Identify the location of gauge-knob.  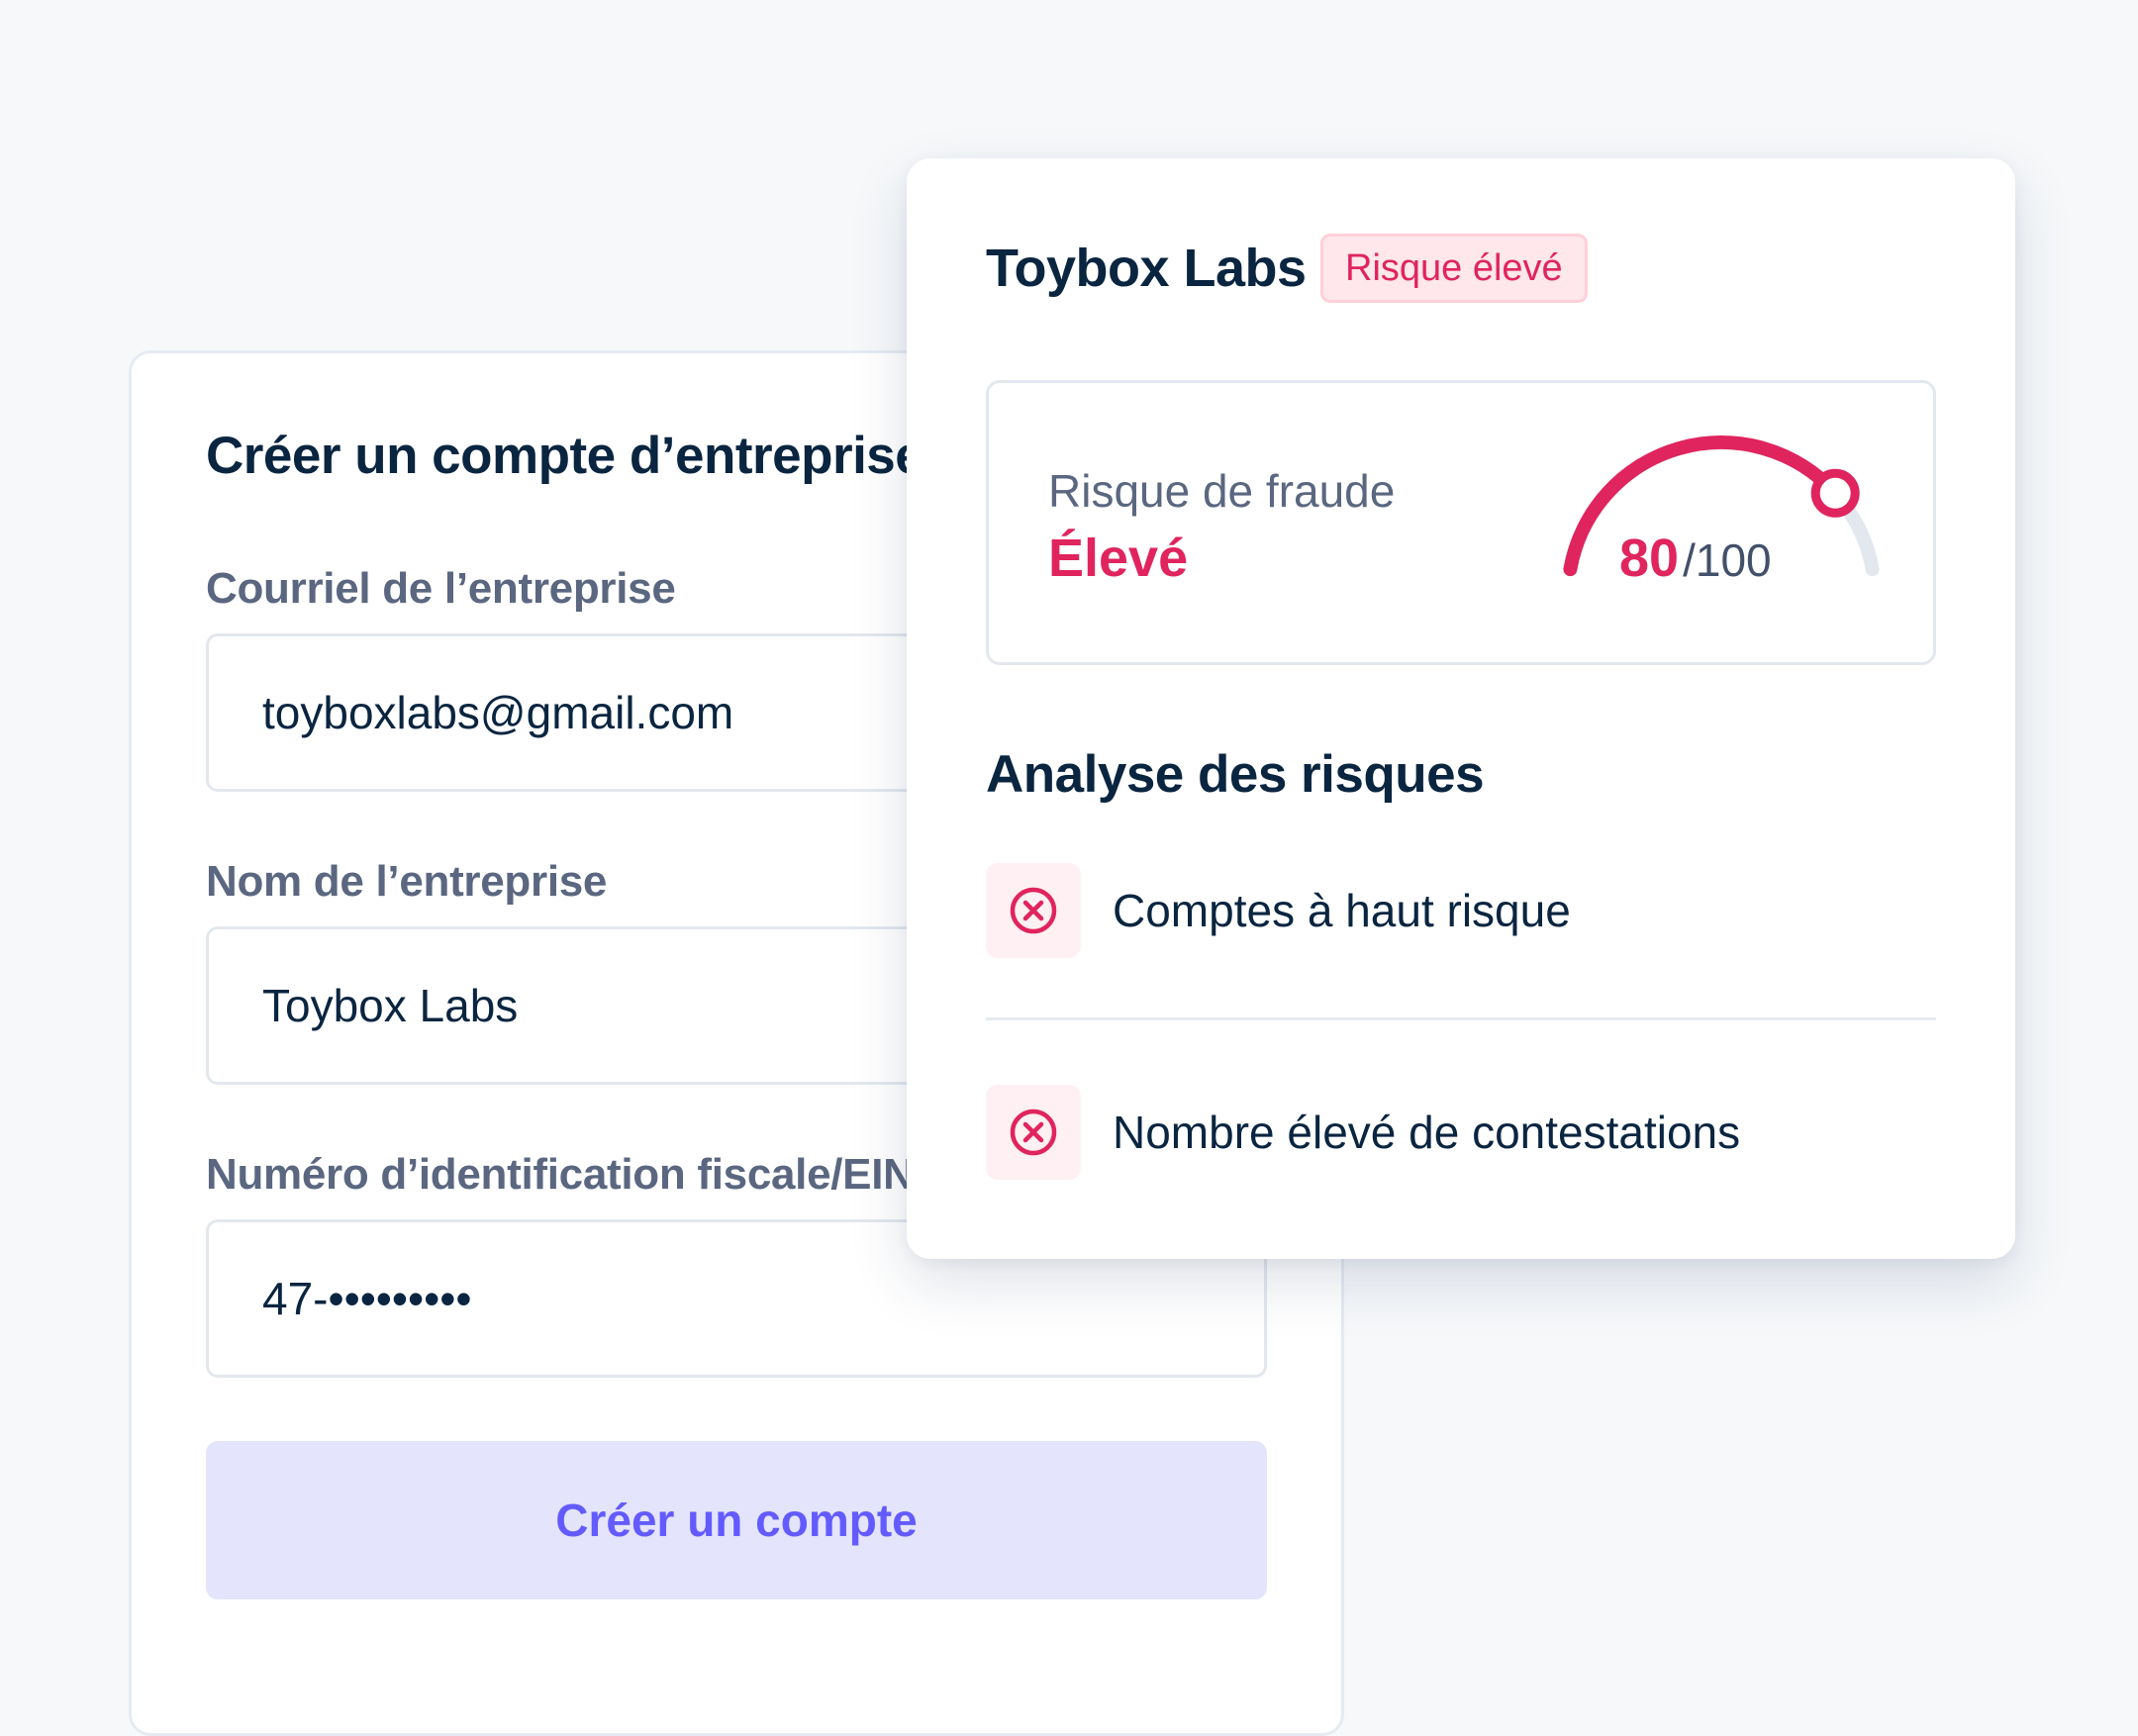
(1835, 493).